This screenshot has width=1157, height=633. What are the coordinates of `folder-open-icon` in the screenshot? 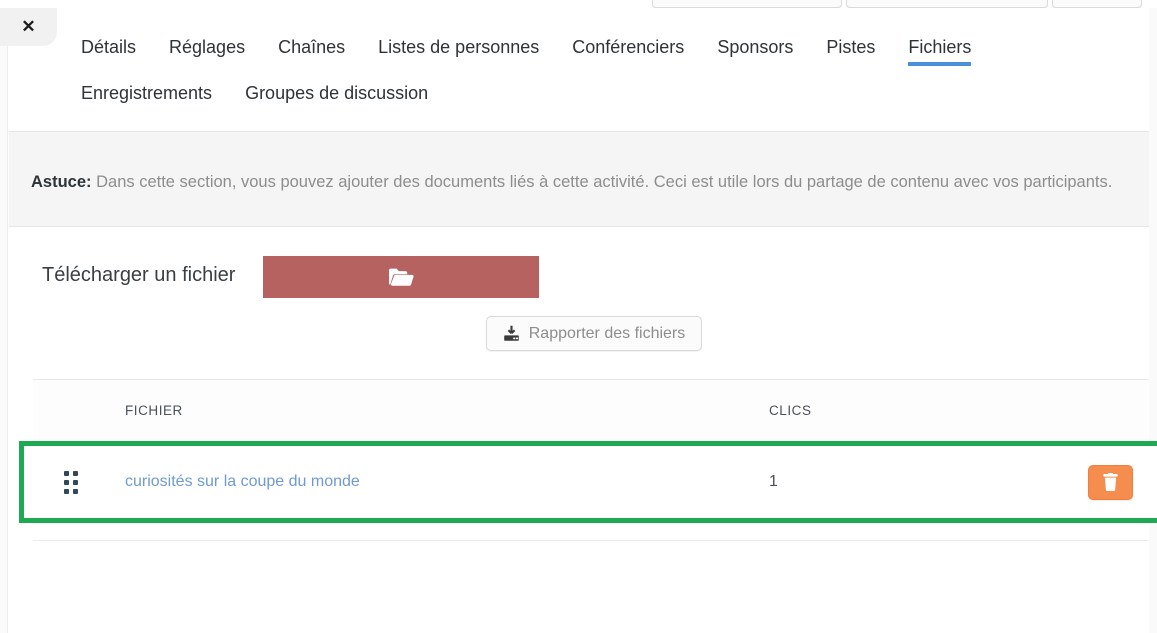 It's located at (402, 277).